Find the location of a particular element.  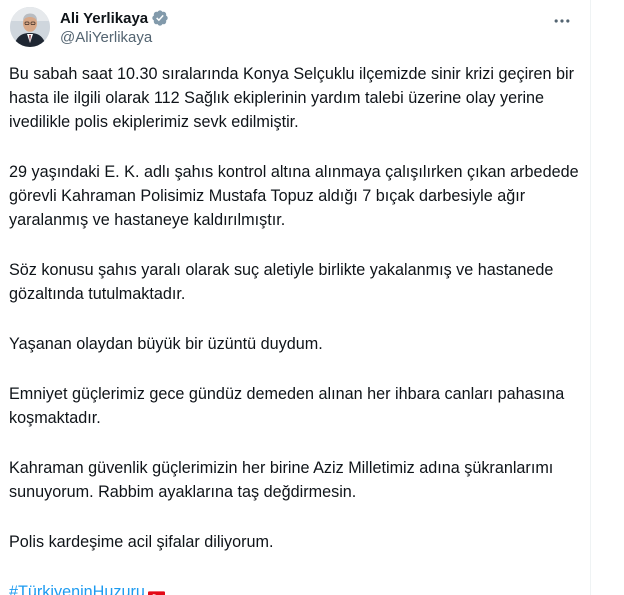

hashtag-link: #TürkiyeninHuzuru is located at coordinates (77, 587).